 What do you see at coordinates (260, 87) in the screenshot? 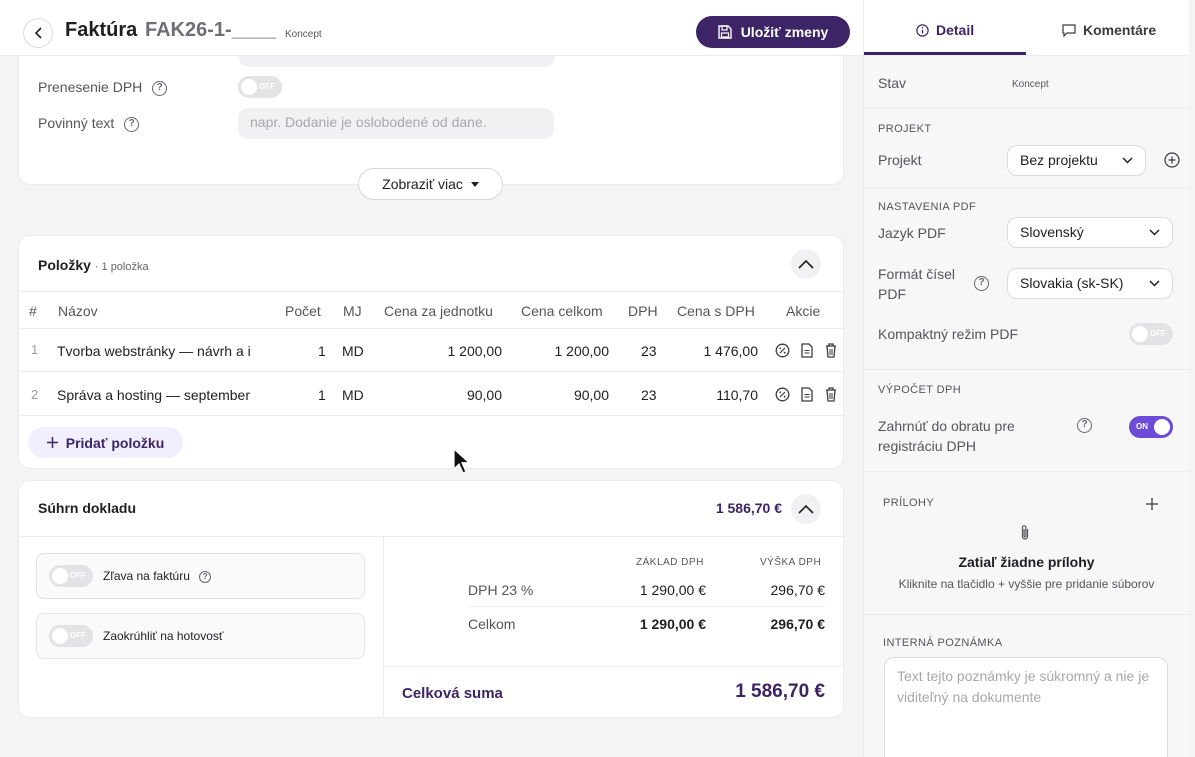
I see `reverse-charge-toggle: OFF` at bounding box center [260, 87].